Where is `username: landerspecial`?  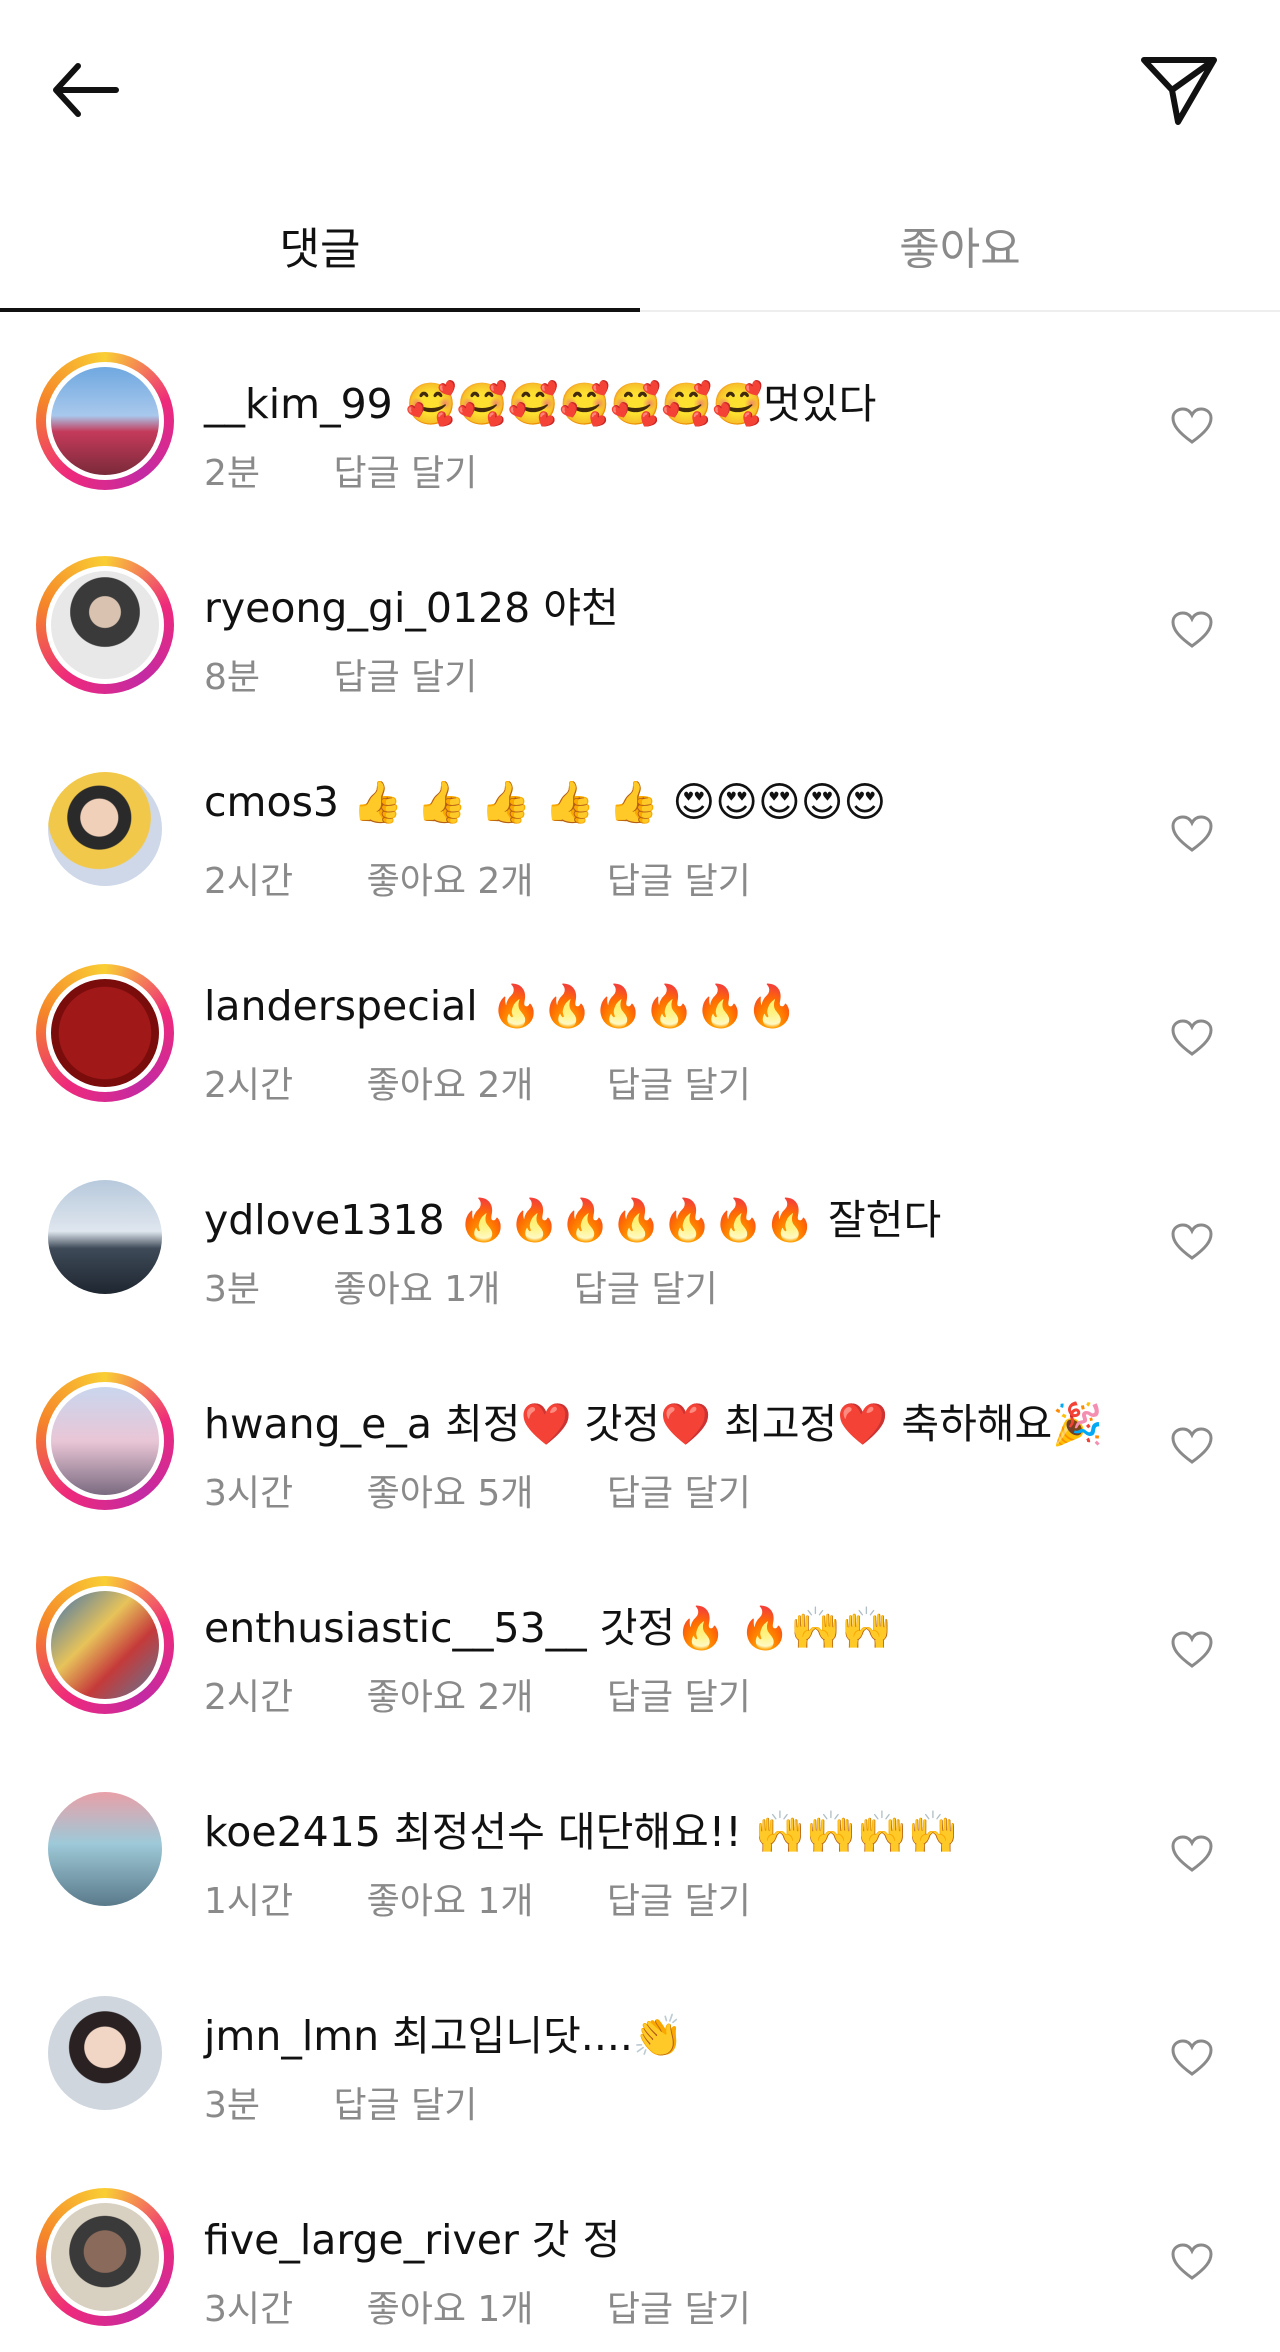 username: landerspecial is located at coordinates (341, 1006).